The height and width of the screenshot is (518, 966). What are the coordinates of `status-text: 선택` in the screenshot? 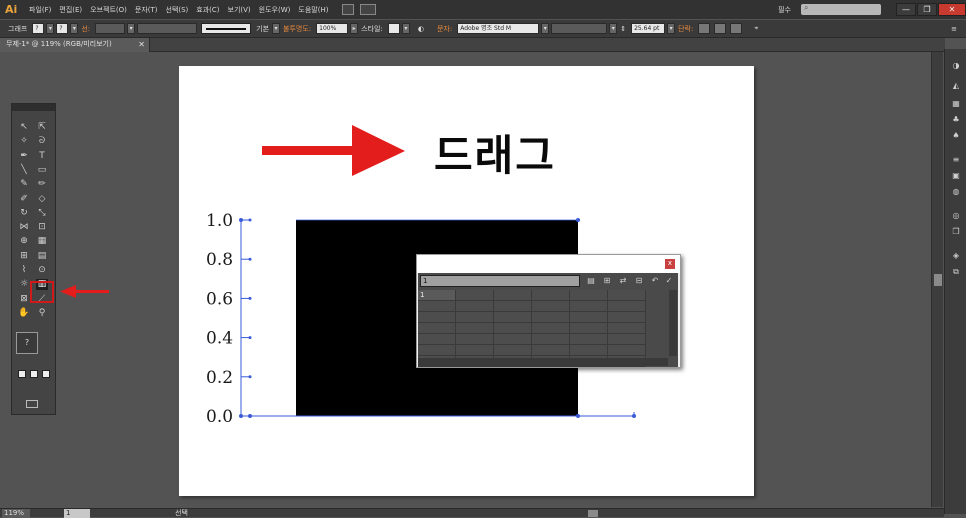 It's located at (181, 513).